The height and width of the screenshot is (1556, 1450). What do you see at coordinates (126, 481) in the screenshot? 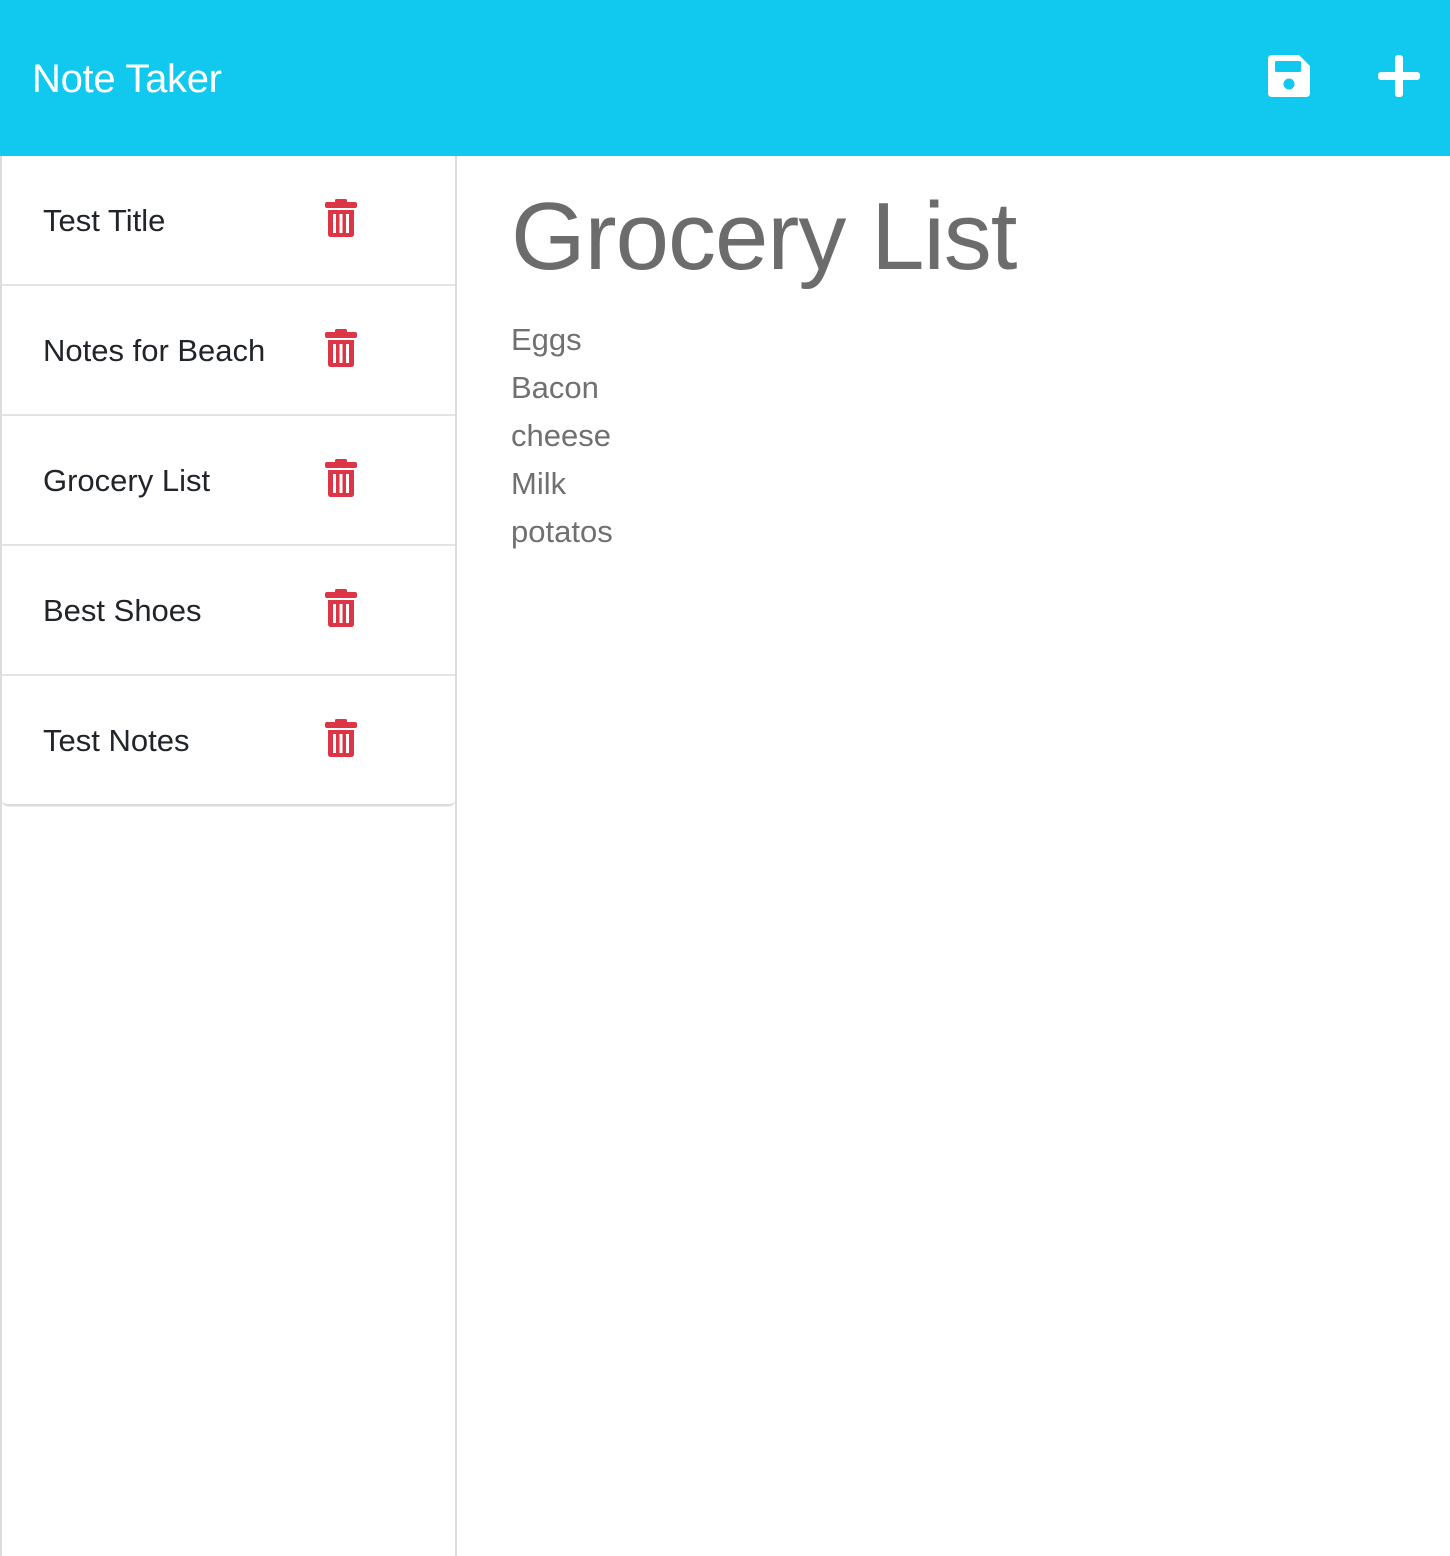
I see `note-title: Grocery List` at bounding box center [126, 481].